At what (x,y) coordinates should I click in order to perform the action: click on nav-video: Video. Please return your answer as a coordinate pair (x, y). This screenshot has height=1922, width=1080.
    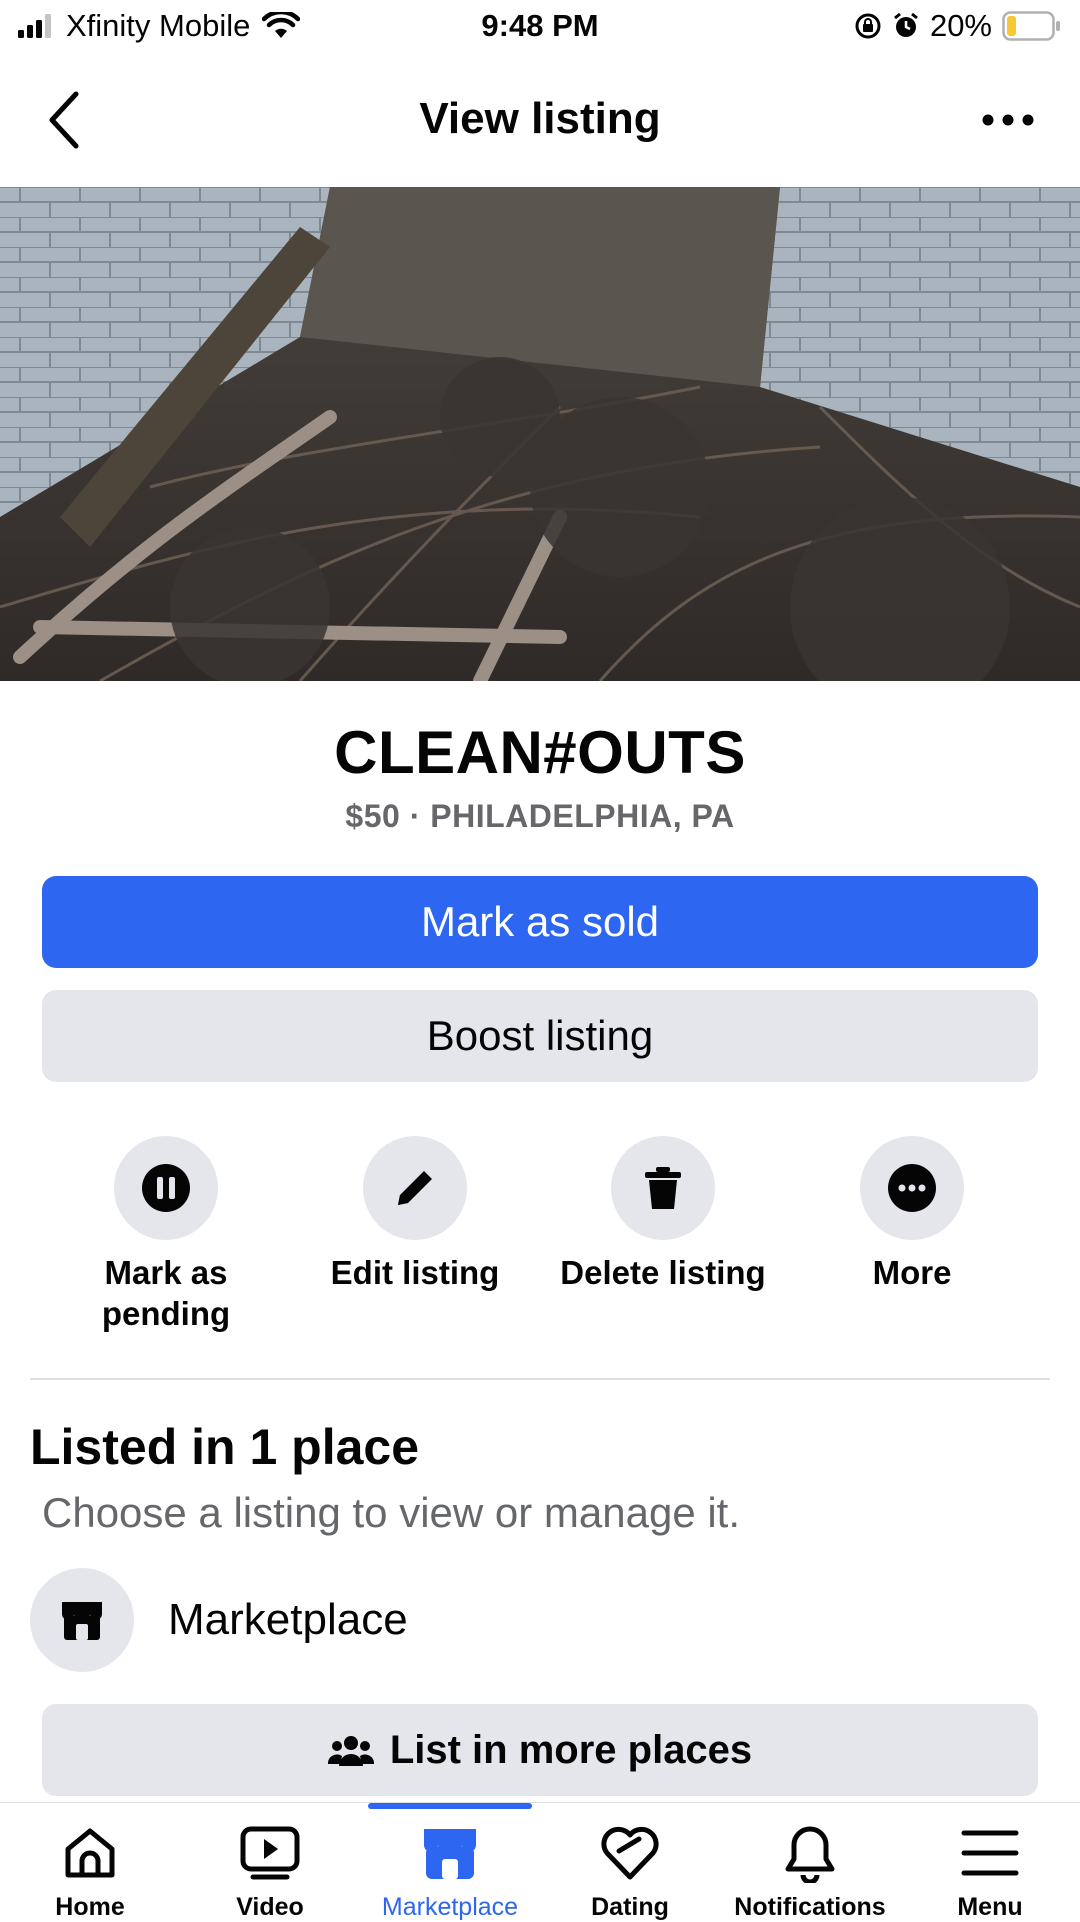
    Looking at the image, I should click on (270, 1871).